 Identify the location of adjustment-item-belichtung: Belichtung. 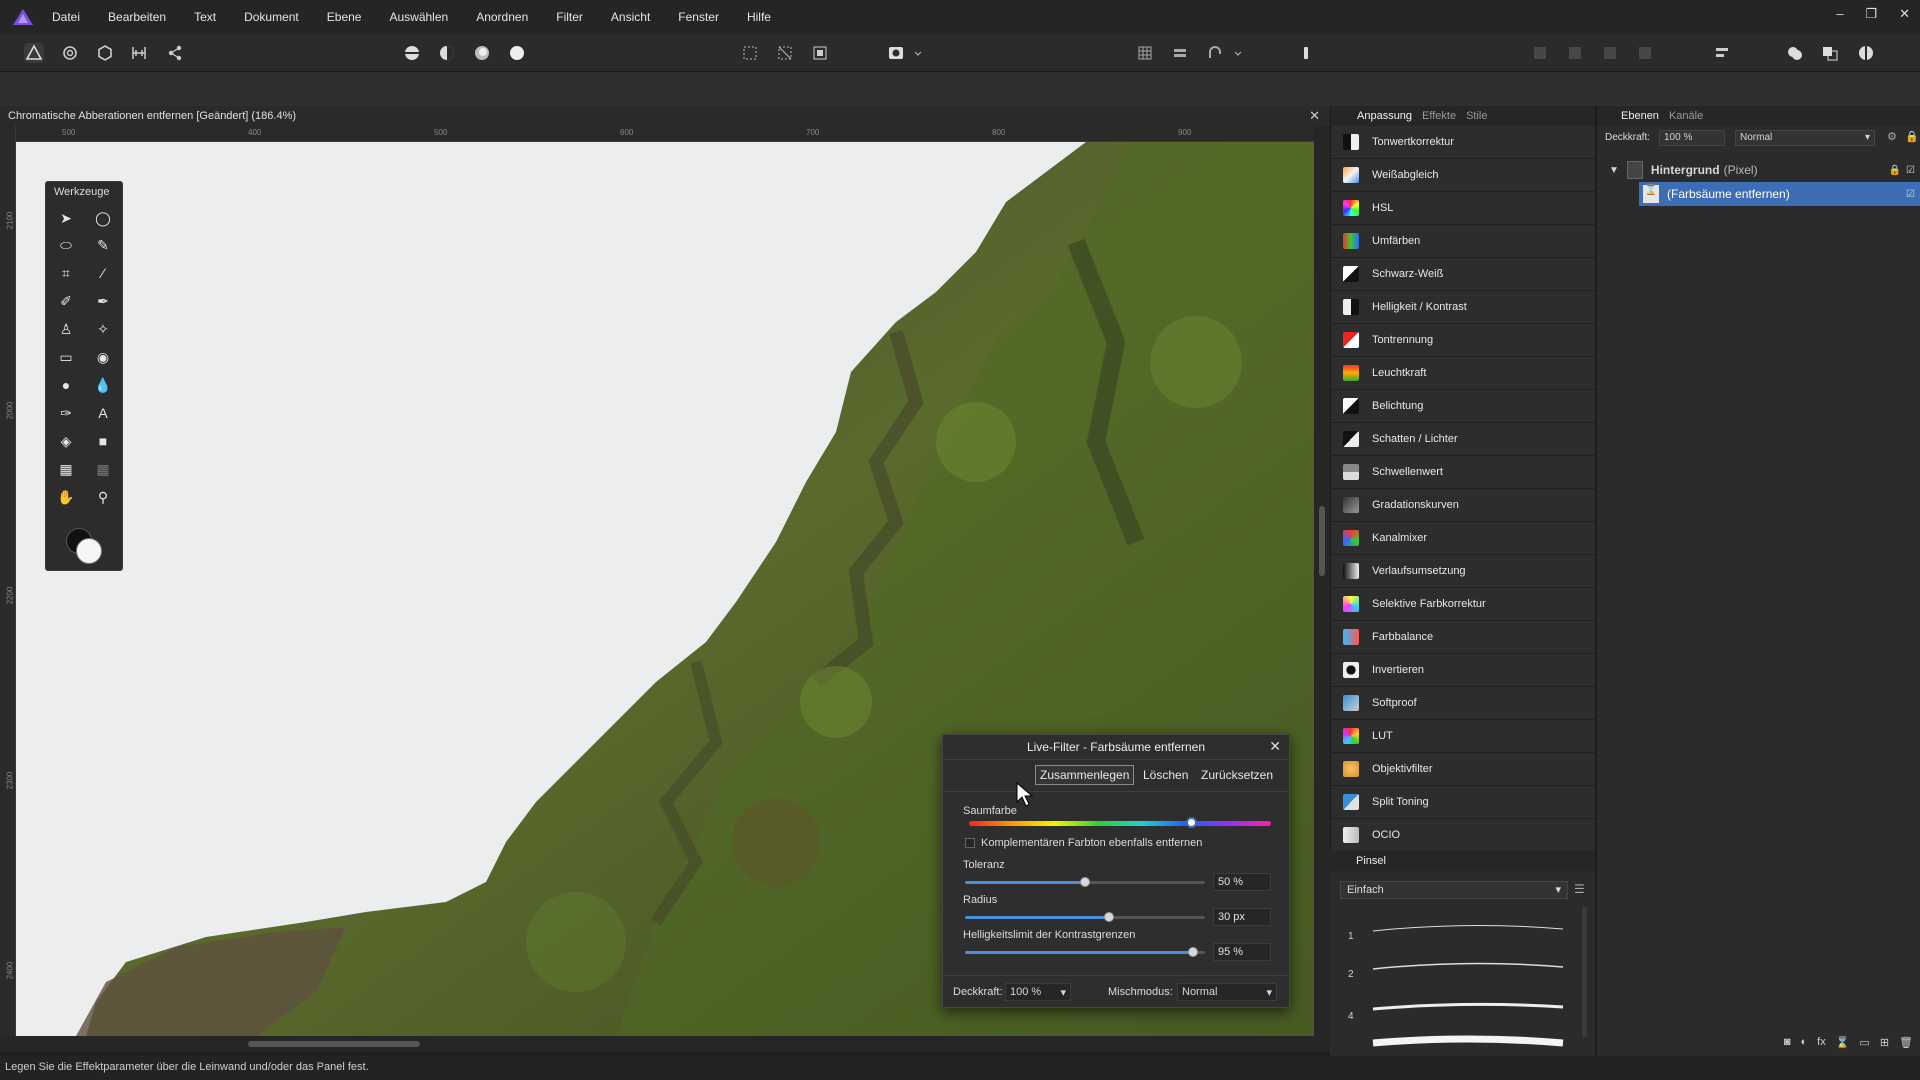
(1463, 406).